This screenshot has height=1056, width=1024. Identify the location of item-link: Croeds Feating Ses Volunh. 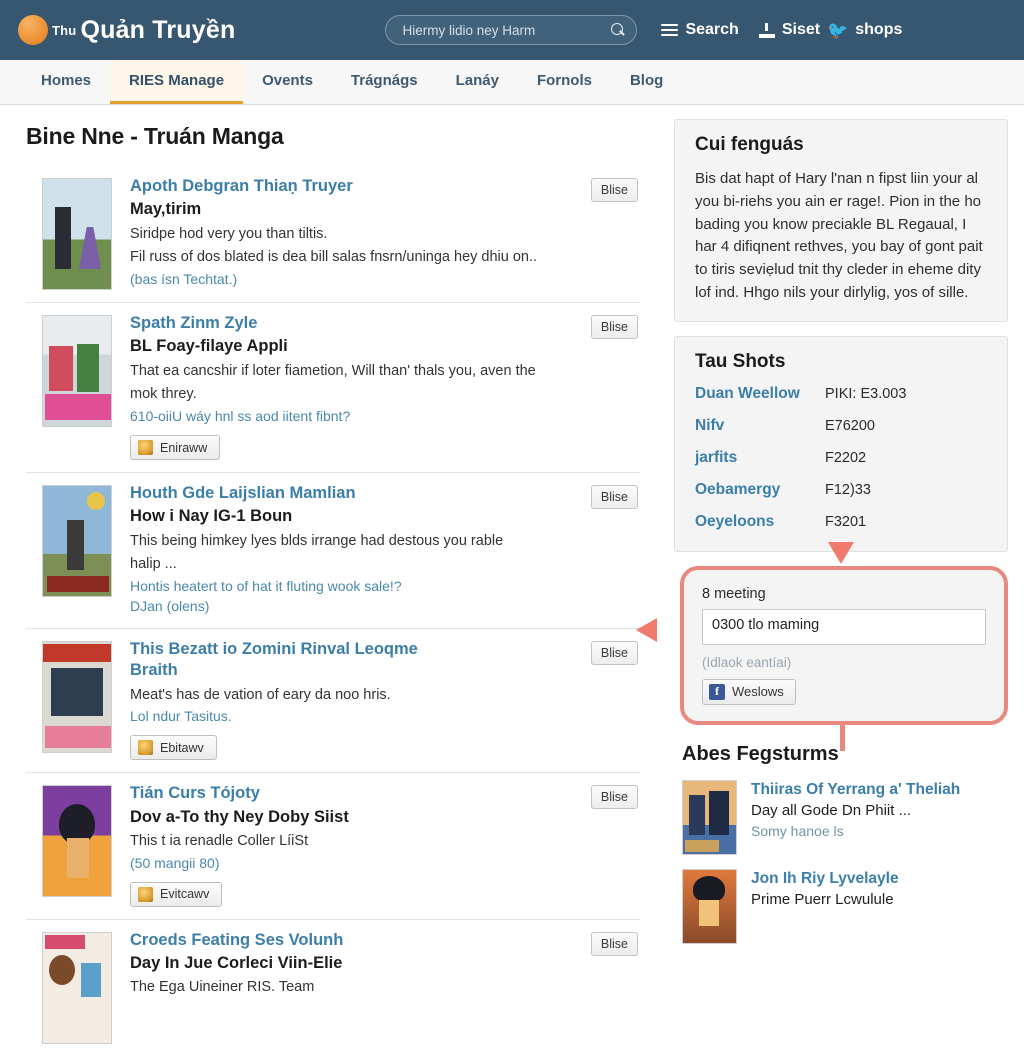
(380, 940).